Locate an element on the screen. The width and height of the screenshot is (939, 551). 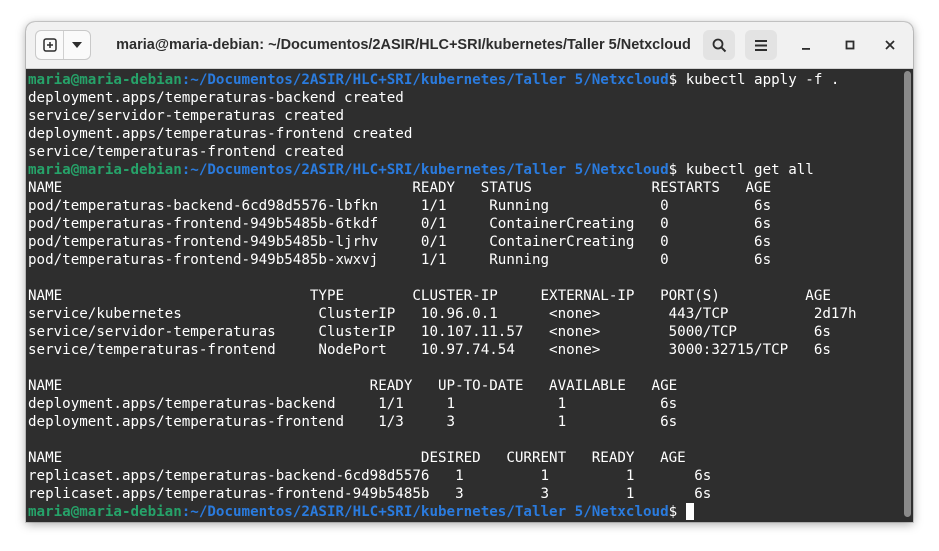
command-text: kubectl get all is located at coordinates (749, 170).